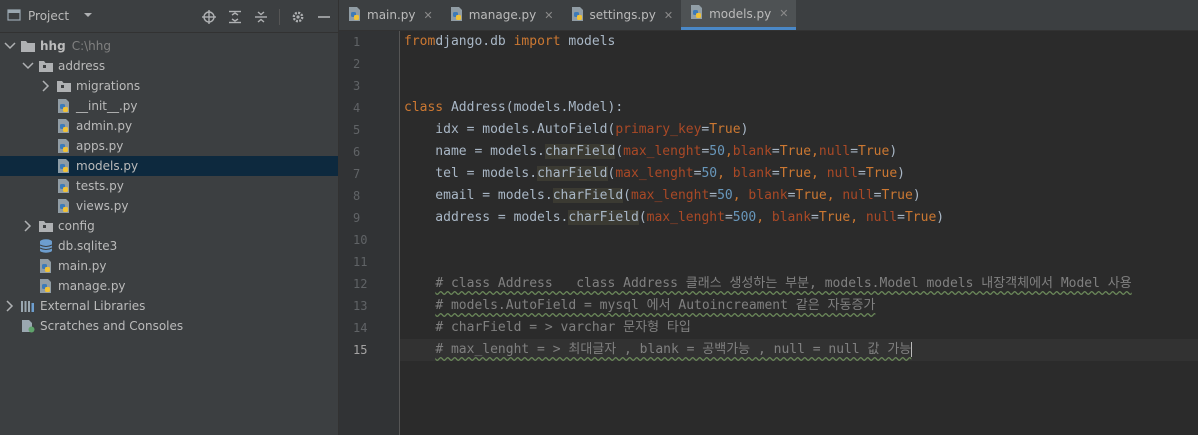 The height and width of the screenshot is (435, 1198). Describe the element at coordinates (324, 17) in the screenshot. I see `hide-panel-icon` at that location.